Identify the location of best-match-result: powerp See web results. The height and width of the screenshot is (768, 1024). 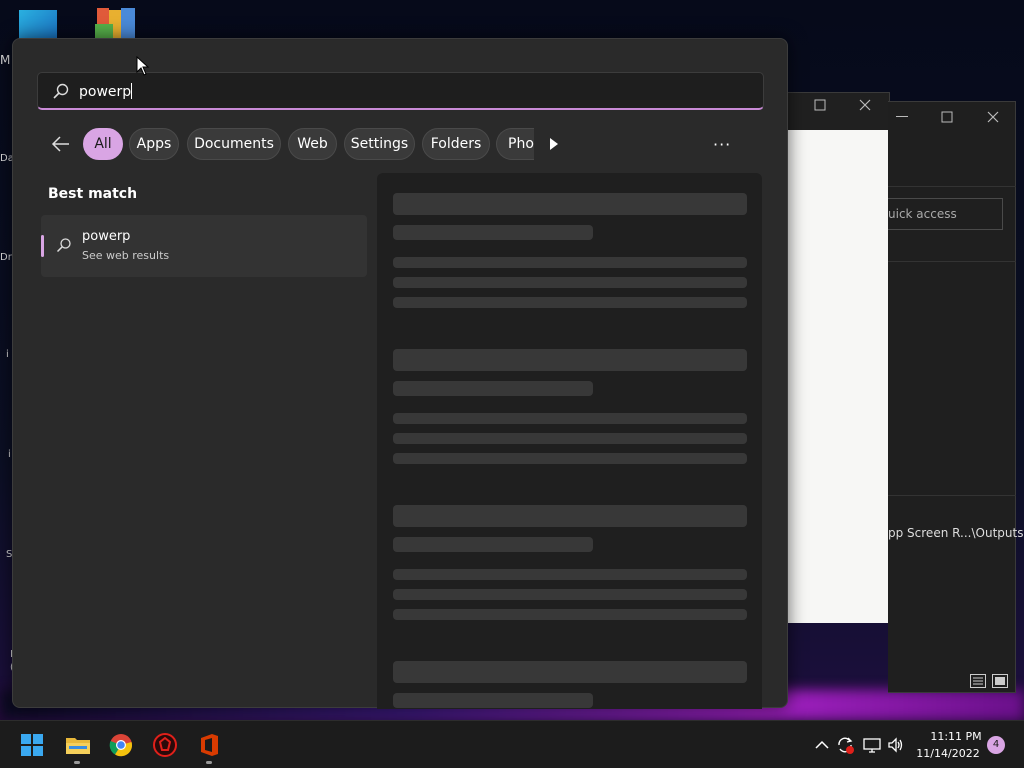
(204, 246).